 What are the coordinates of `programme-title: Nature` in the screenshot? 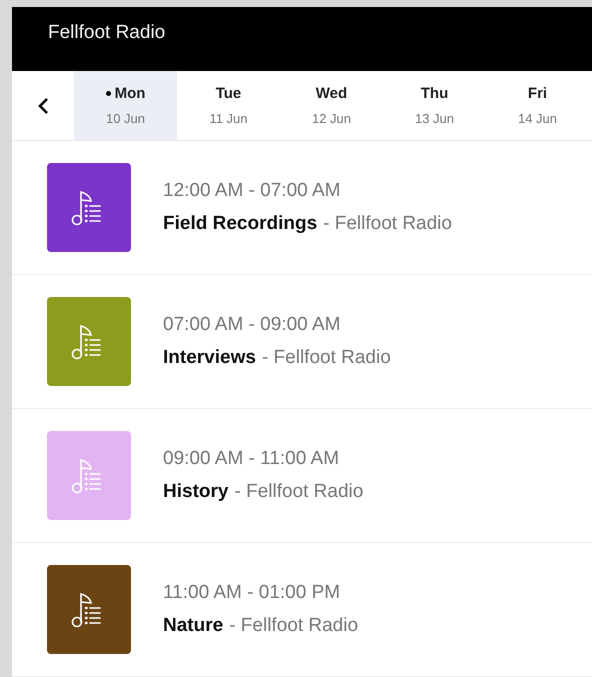 It's located at (193, 626).